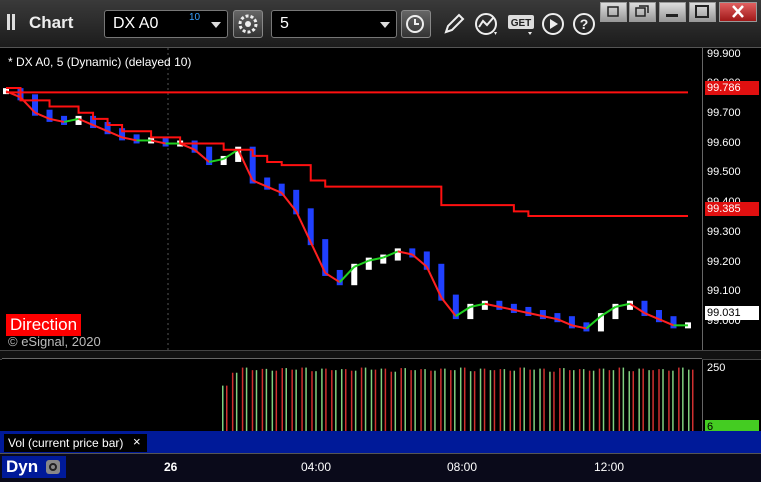 Image resolution: width=761 pixels, height=482 pixels. I want to click on time-label: 12:00, so click(609, 467).